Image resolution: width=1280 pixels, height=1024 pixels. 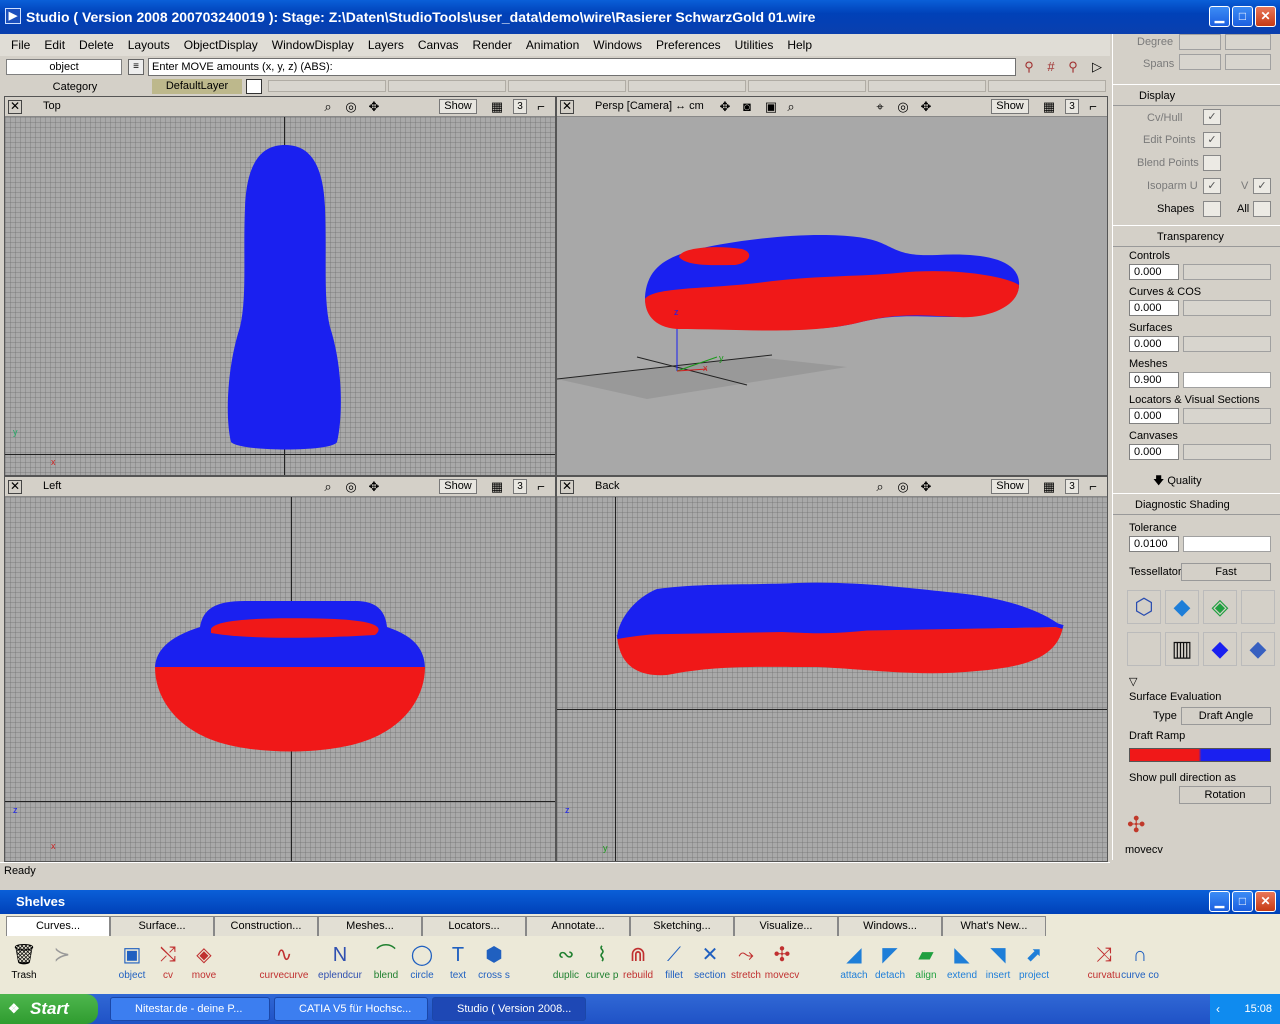 What do you see at coordinates (438, 45) in the screenshot?
I see `menu-canvas: Canvas` at bounding box center [438, 45].